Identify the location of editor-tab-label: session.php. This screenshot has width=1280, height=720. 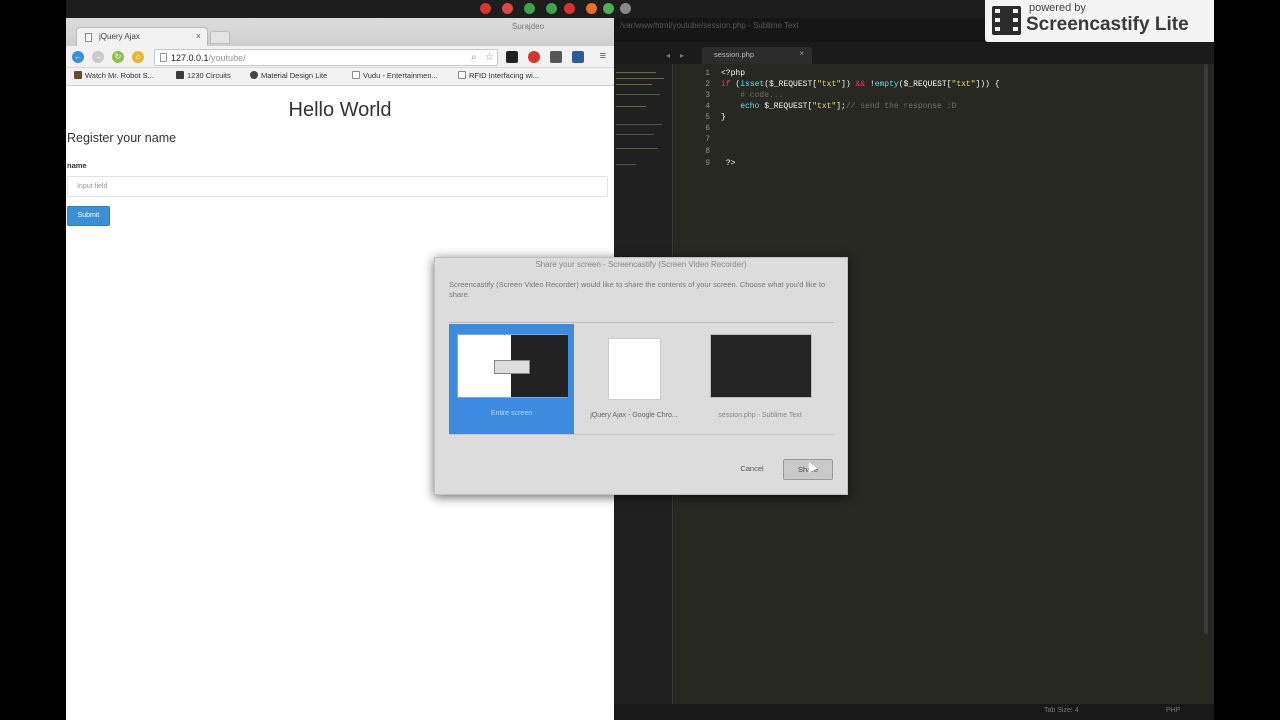
(734, 54).